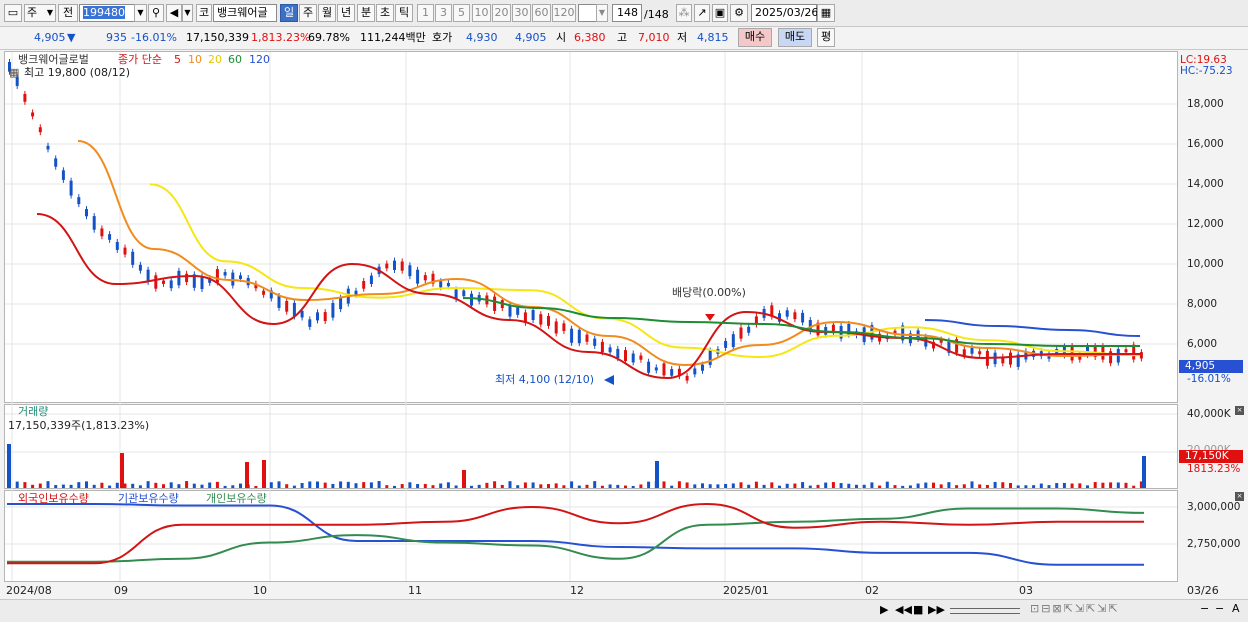 The height and width of the screenshot is (622, 1248). Describe the element at coordinates (884, 609) in the screenshot. I see `play-icon: ▶` at that location.